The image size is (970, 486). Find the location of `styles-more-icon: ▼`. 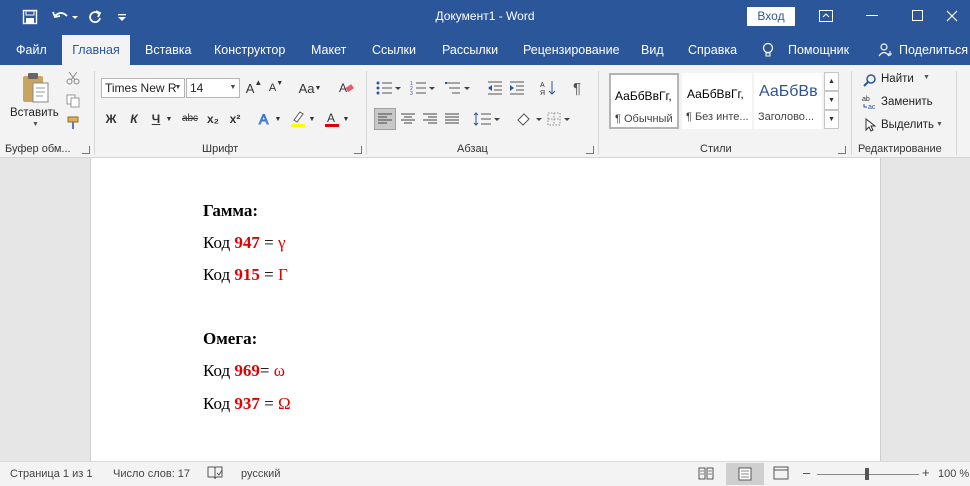

styles-more-icon: ▼ is located at coordinates (831, 119).